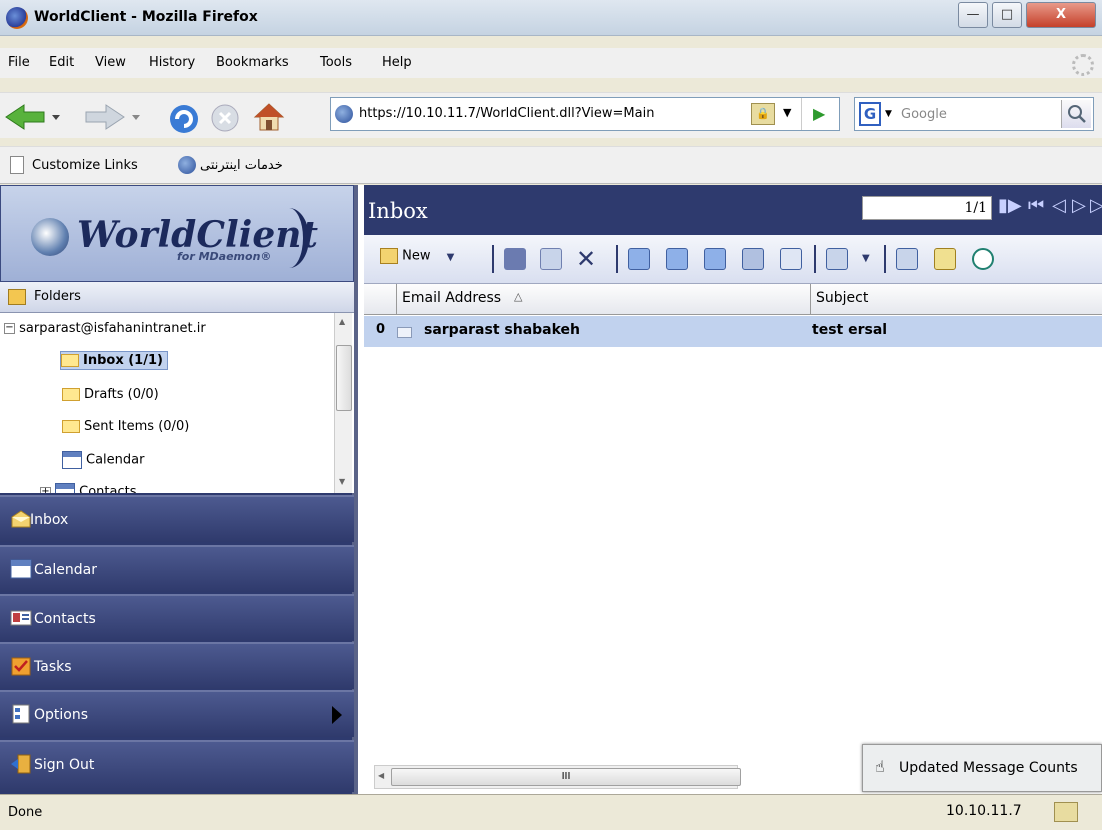 The width and height of the screenshot is (1102, 830). What do you see at coordinates (422, 260) in the screenshot?
I see `new-button: New ▼` at bounding box center [422, 260].